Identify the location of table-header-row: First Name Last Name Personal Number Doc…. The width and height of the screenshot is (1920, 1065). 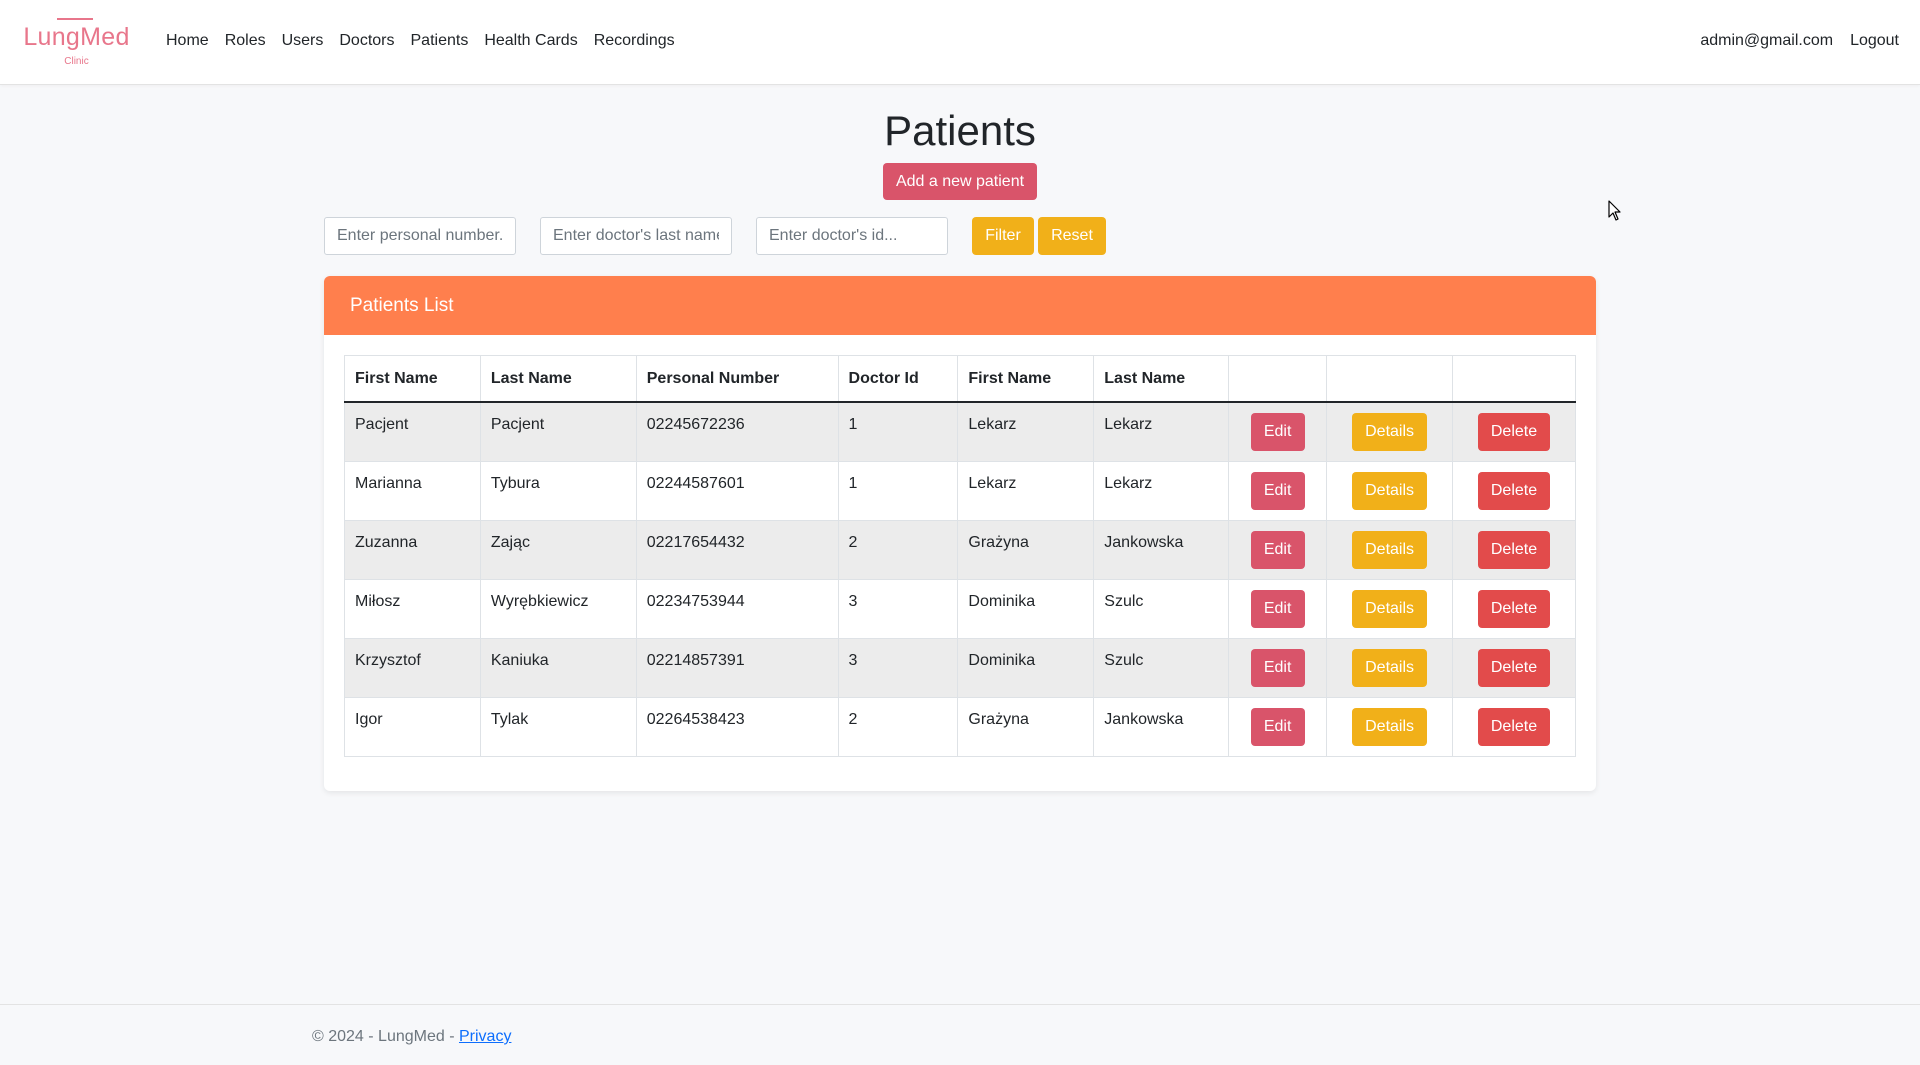
(960, 379).